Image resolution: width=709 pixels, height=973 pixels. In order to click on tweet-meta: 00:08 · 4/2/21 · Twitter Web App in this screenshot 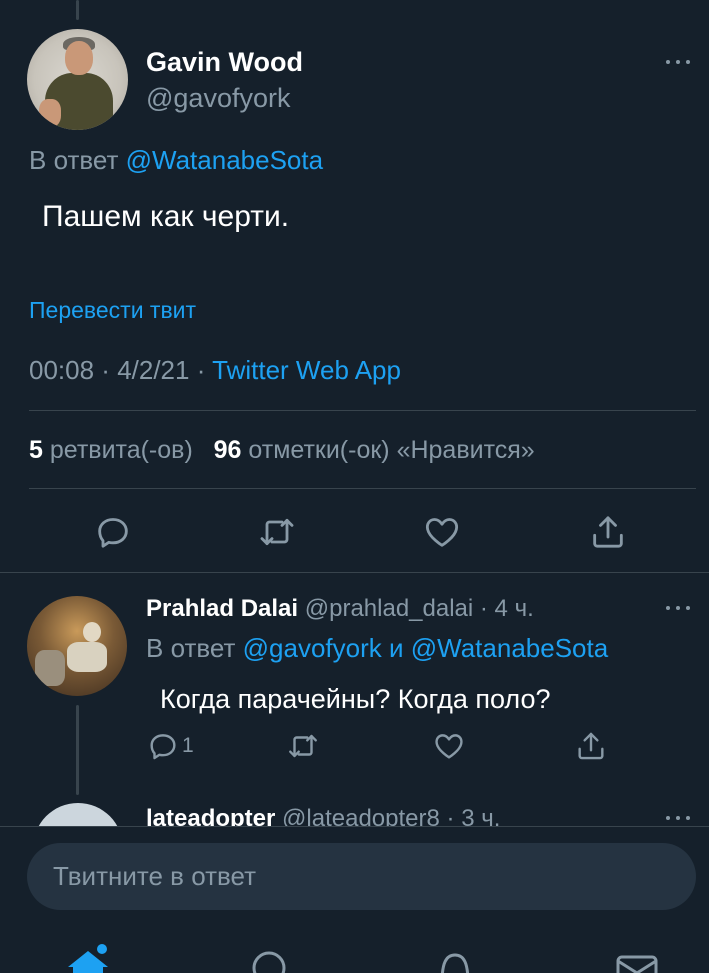, I will do `click(215, 370)`.